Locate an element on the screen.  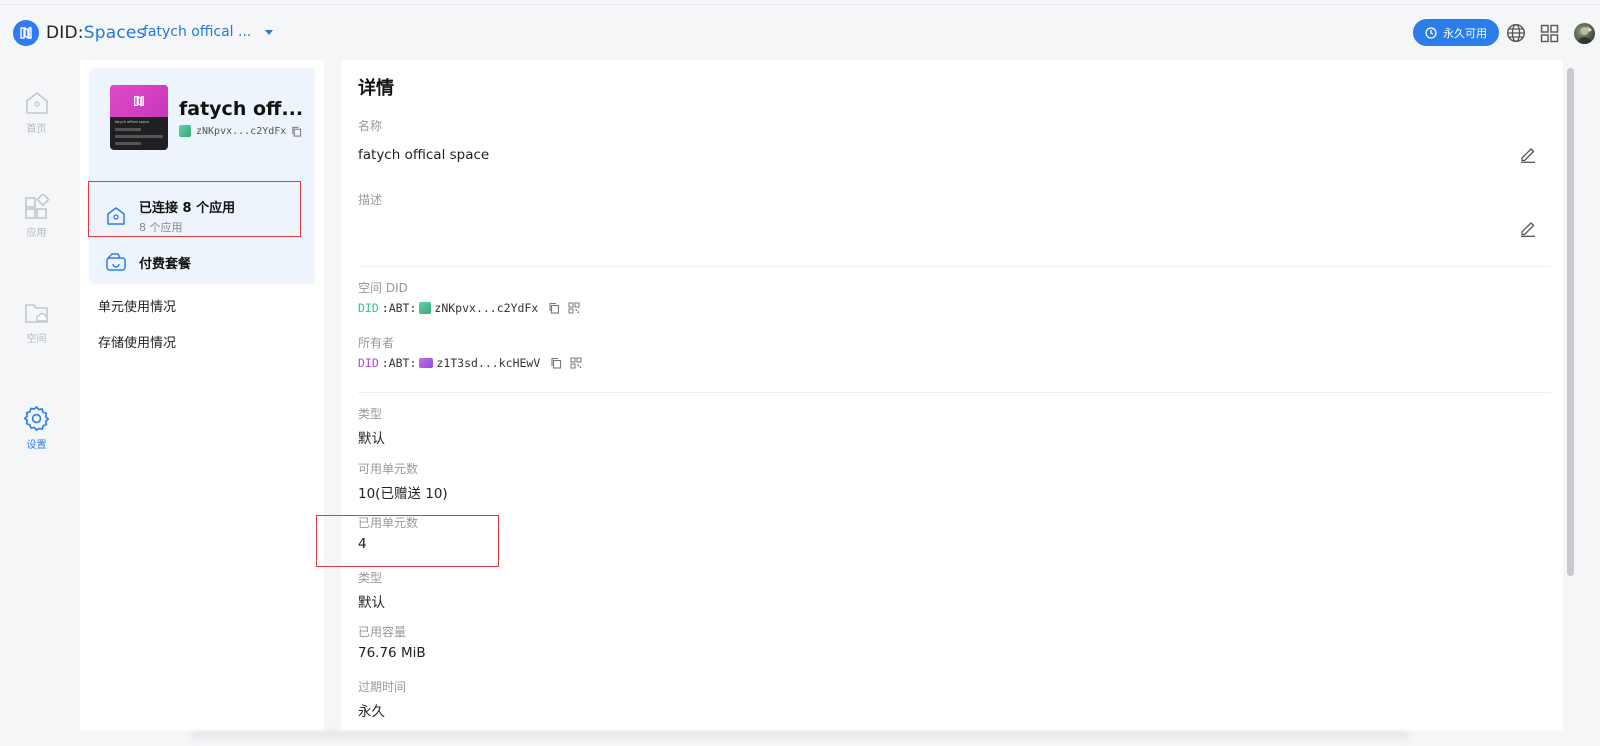
thumb-space-name: fatych offical space is located at coordinates (132, 122).